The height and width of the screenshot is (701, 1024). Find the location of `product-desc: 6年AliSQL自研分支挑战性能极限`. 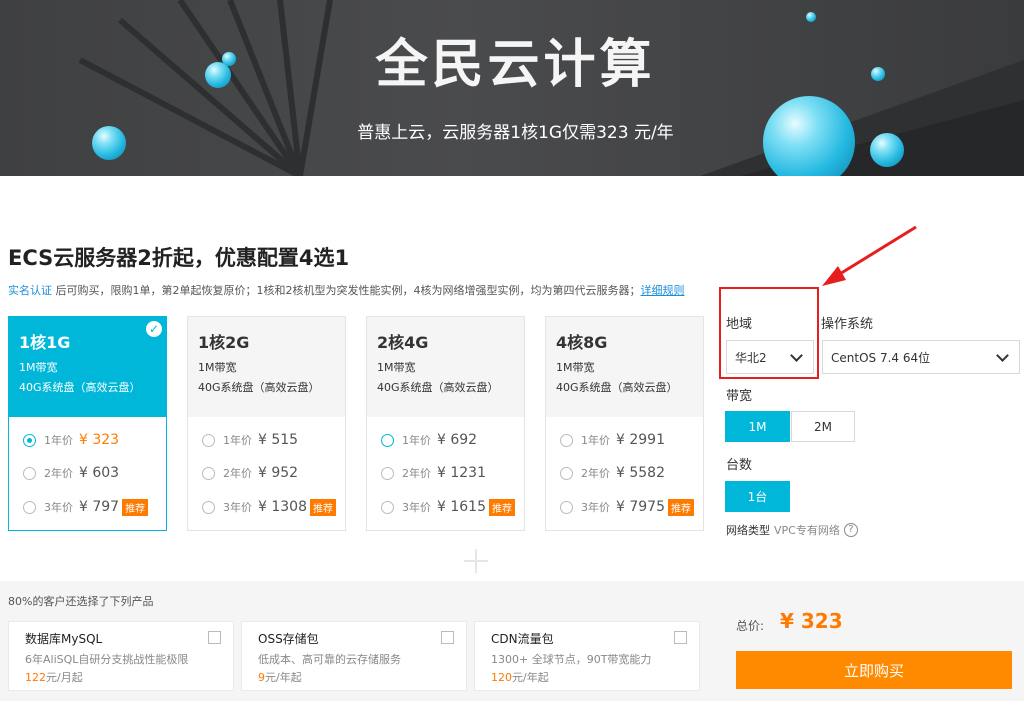

product-desc: 6年AliSQL自研分支挑战性能极限 is located at coordinates (107, 659).